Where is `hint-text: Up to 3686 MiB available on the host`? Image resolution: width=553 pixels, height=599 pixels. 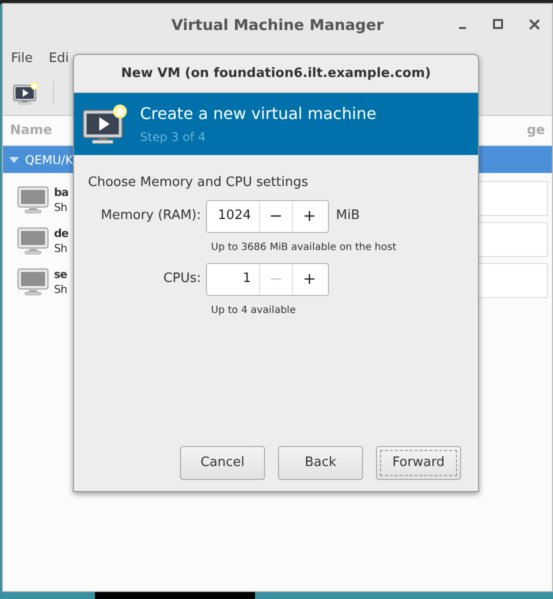 hint-text: Up to 3686 MiB available on the host is located at coordinates (304, 247).